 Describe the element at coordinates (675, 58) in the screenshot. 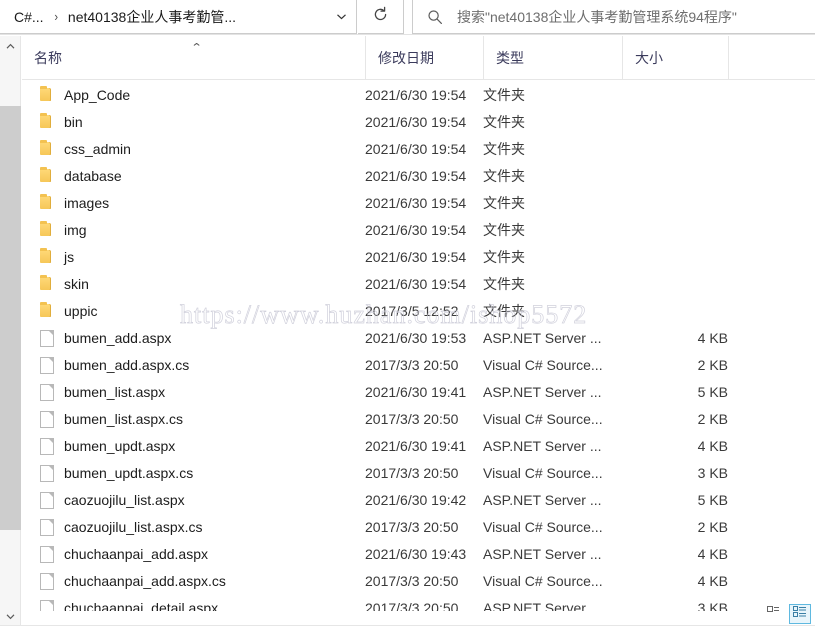

I see `column-header-size: 大小` at that location.